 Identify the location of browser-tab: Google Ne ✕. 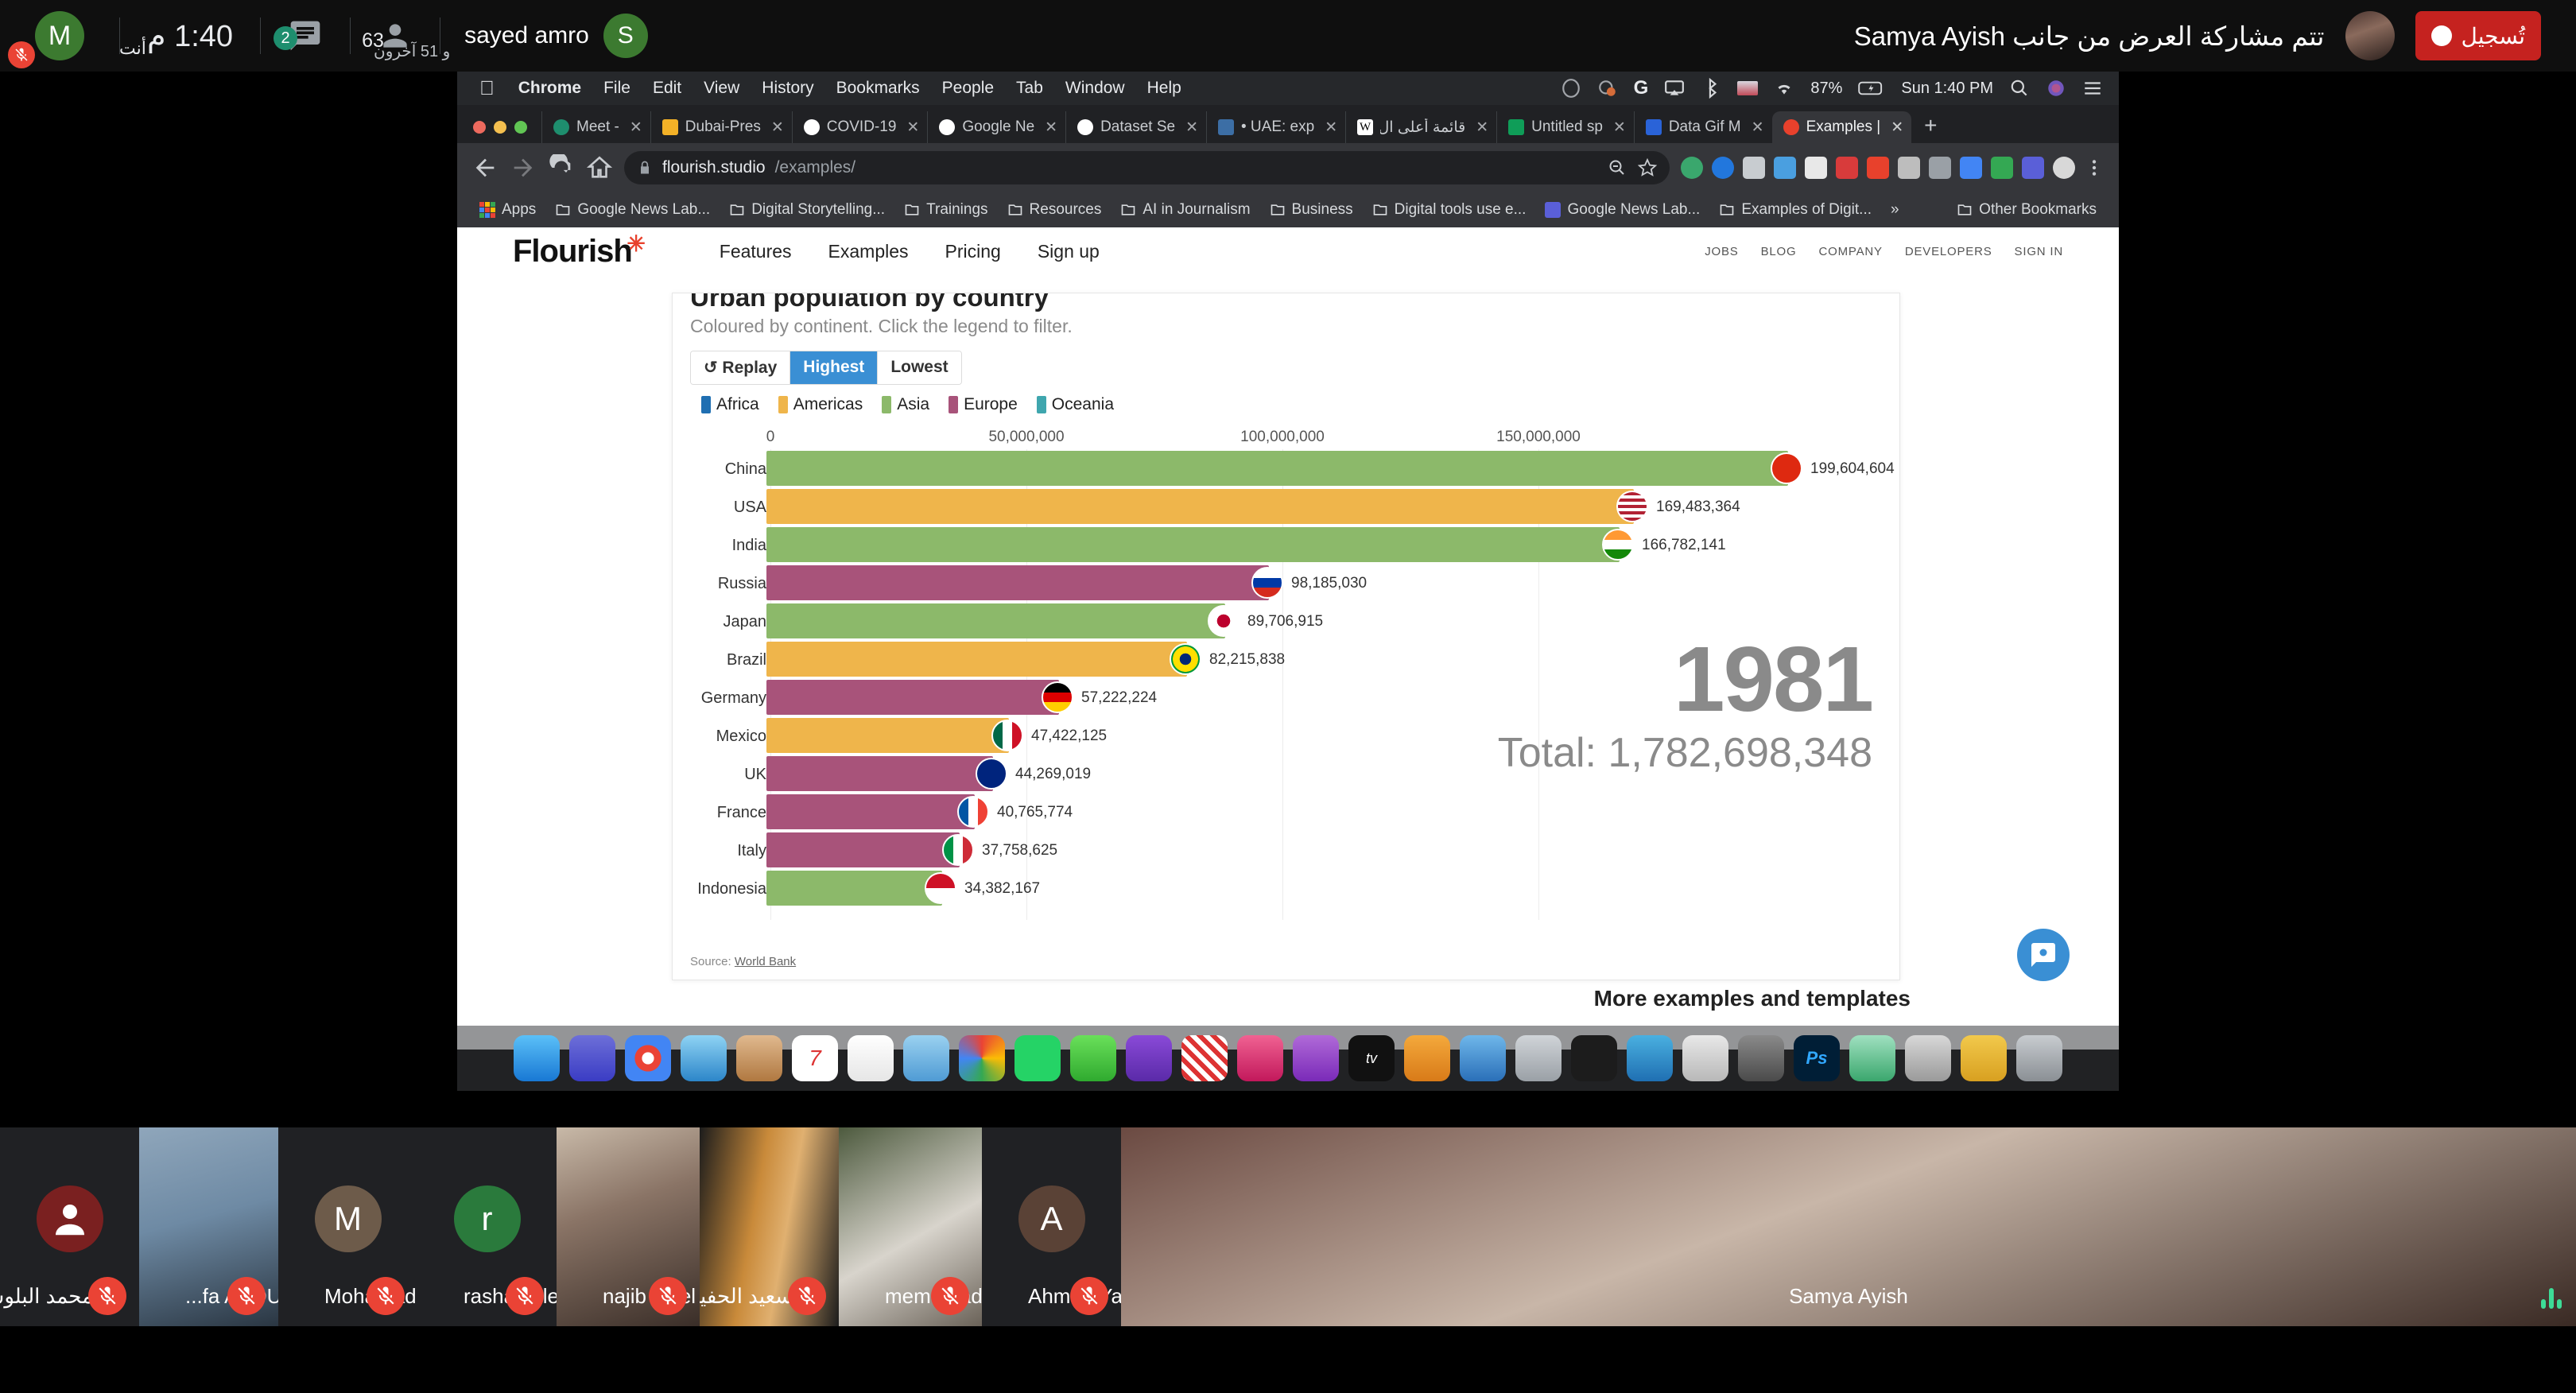
(996, 127).